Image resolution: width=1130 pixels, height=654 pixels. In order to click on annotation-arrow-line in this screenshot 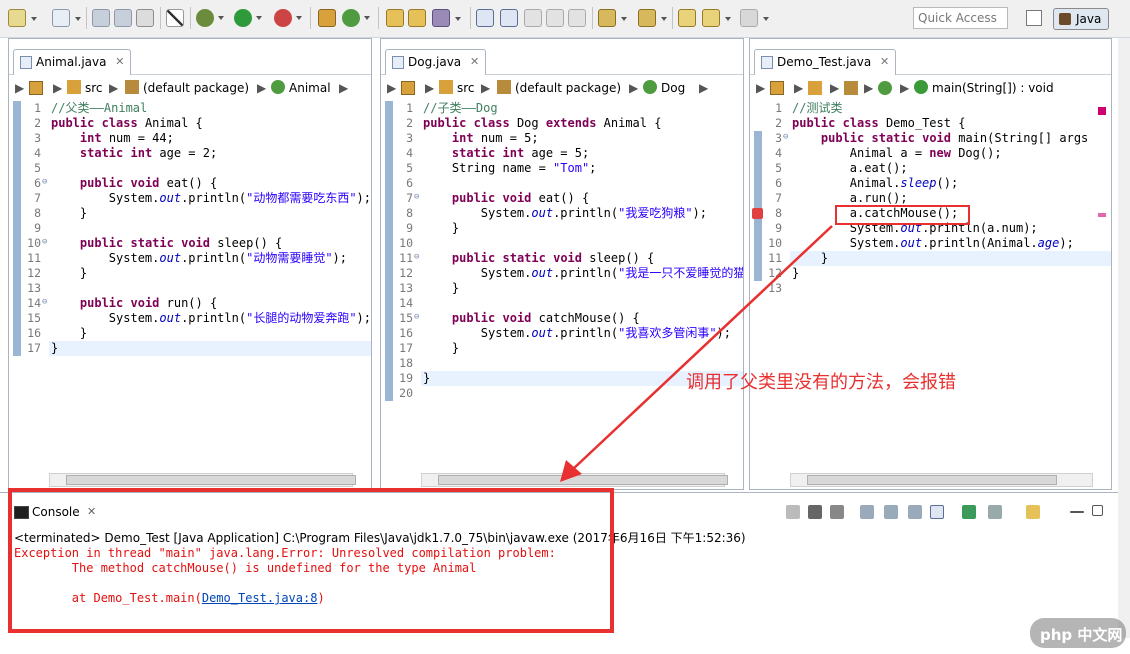, I will do `click(702, 348)`.